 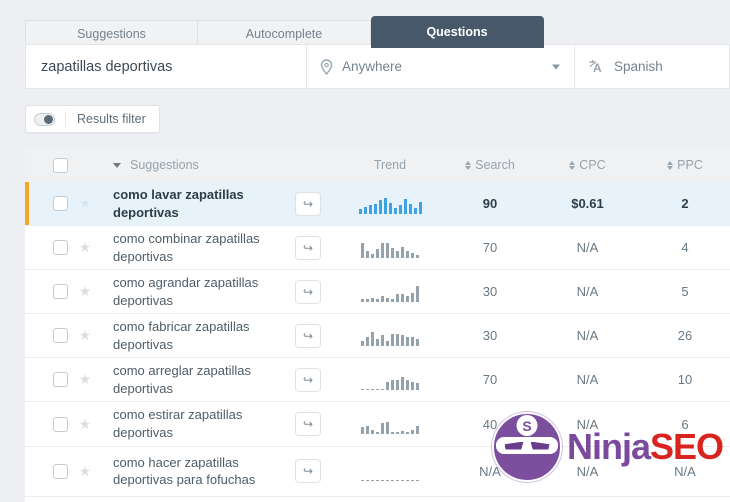 I want to click on header-search: Search, so click(x=490, y=165).